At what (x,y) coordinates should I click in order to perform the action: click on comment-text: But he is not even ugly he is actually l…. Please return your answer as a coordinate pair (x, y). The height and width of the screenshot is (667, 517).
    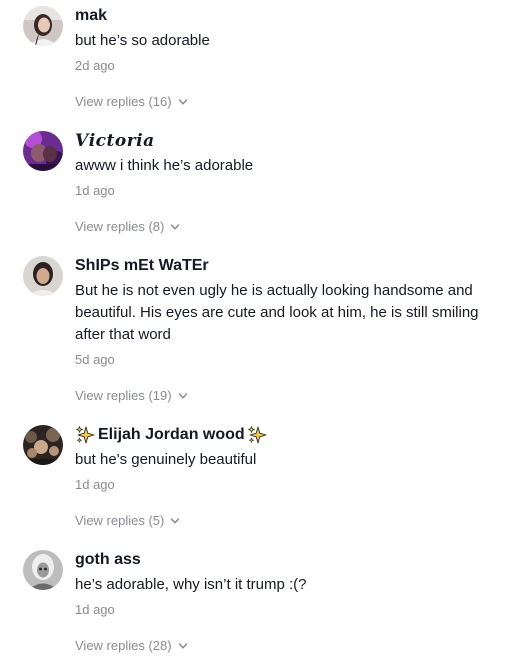
    Looking at the image, I should click on (277, 312).